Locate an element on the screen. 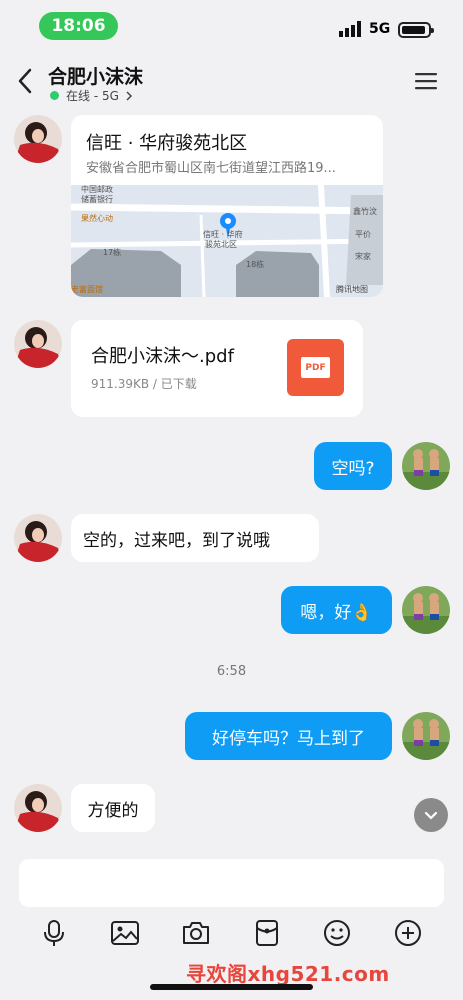  outgoing-message: 空吗? is located at coordinates (353, 466).